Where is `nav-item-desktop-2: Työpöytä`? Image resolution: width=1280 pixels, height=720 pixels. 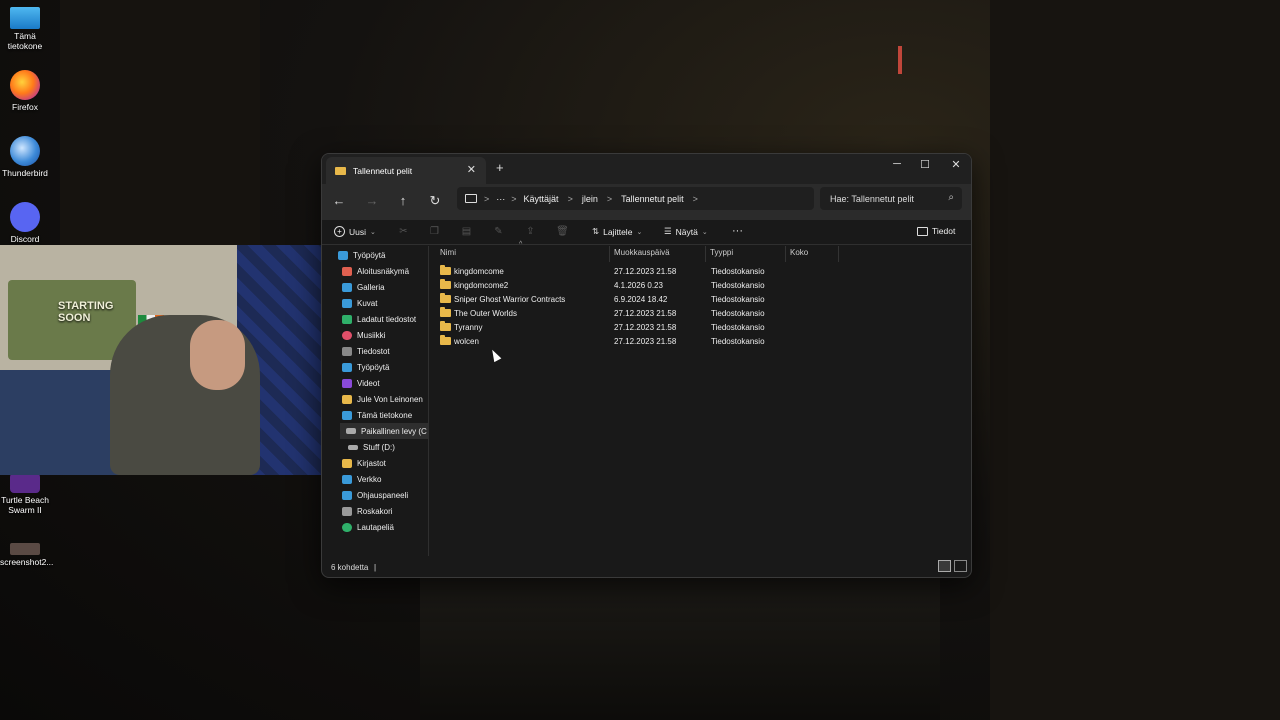 nav-item-desktop-2: Työpöytä is located at coordinates (365, 367).